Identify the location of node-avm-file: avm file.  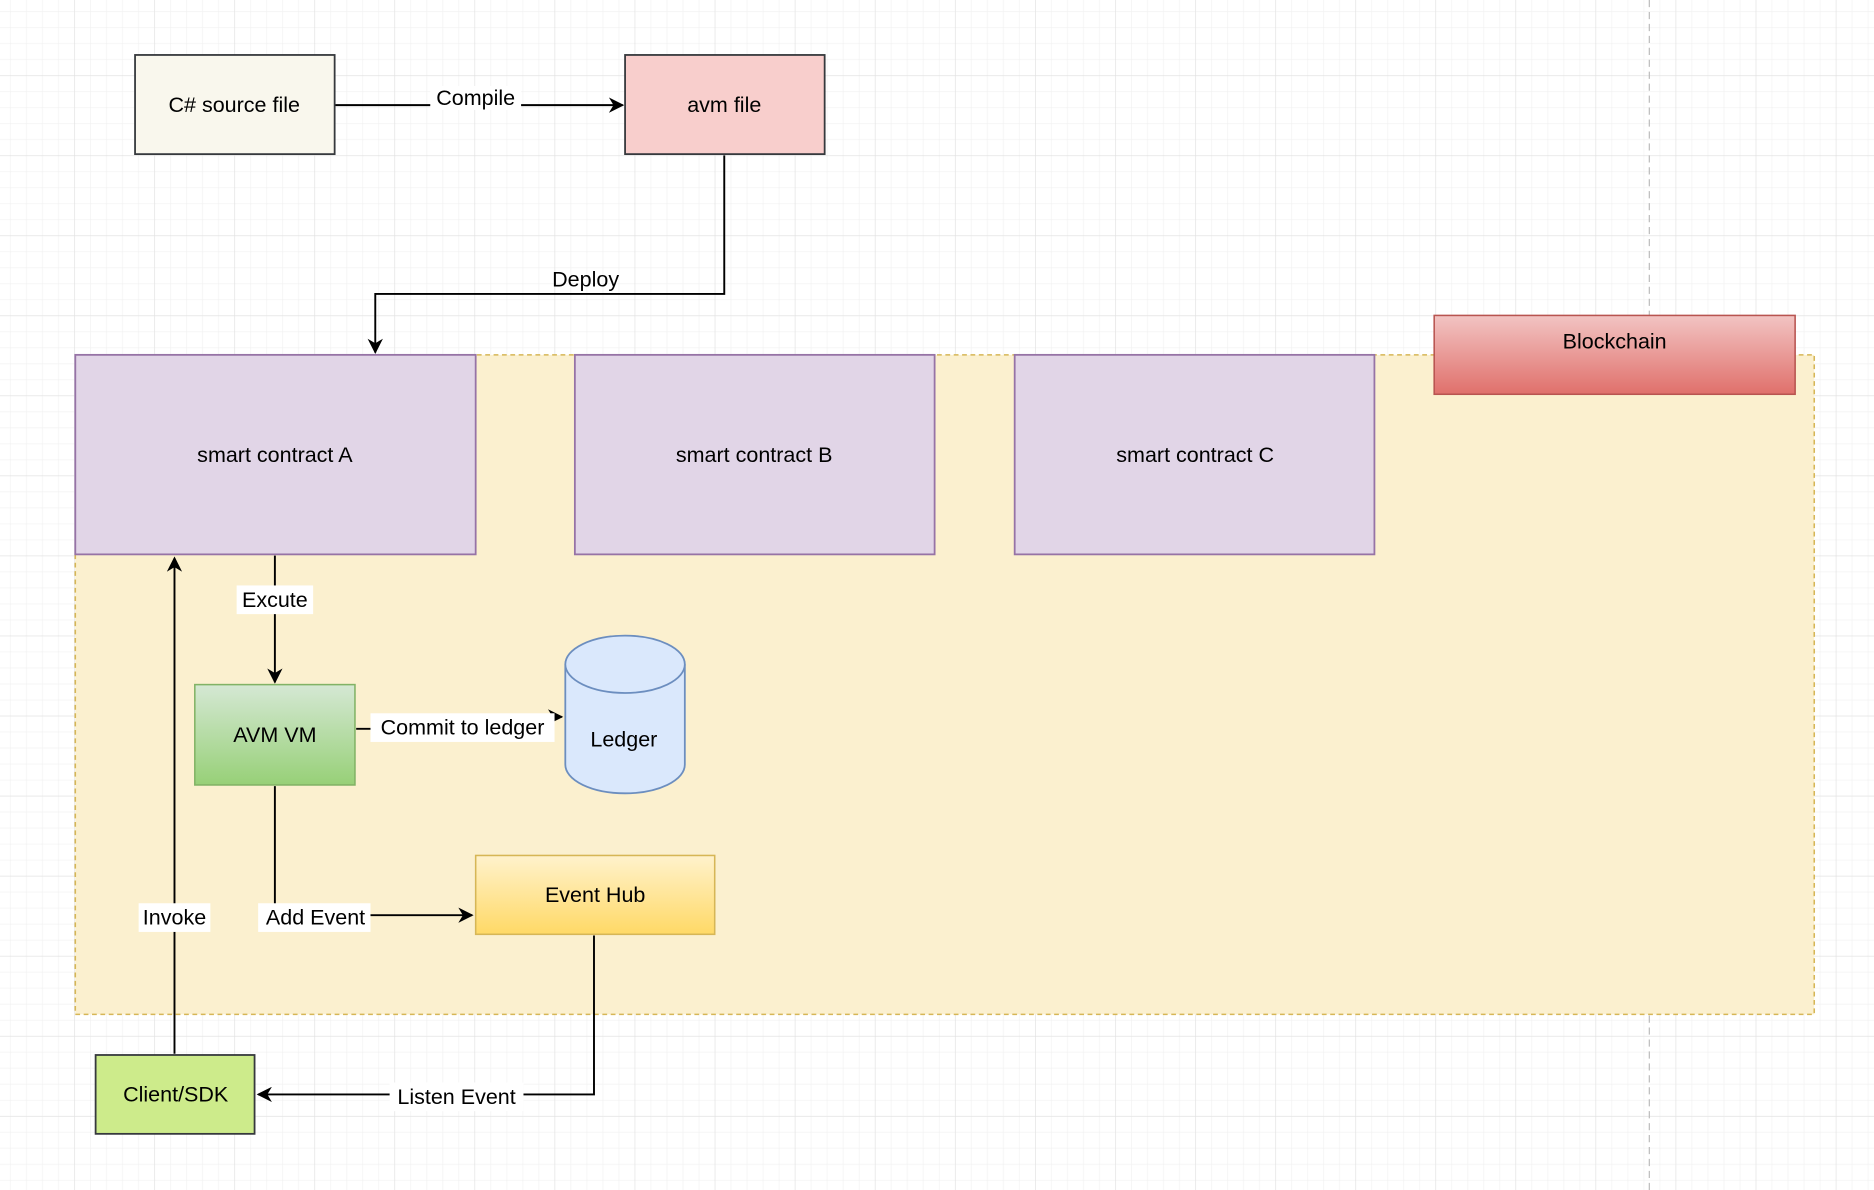
(725, 105).